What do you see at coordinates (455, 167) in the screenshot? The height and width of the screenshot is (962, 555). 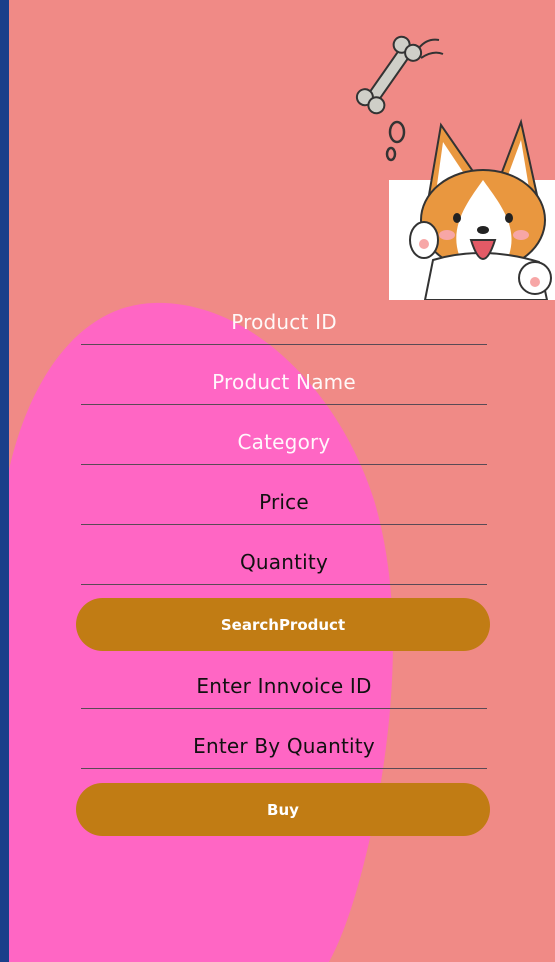 I see `corgi-with-bone-icon` at bounding box center [455, 167].